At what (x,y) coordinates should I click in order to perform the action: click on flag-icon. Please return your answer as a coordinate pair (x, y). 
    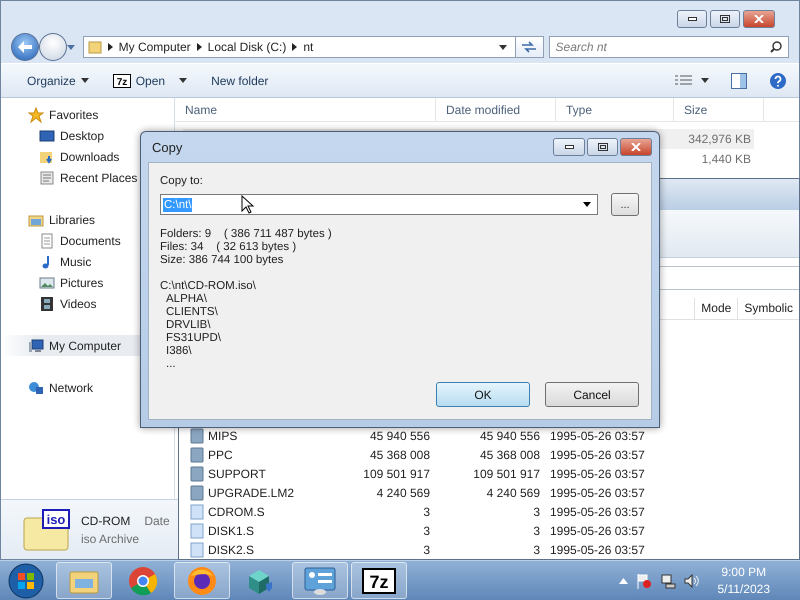
    Looking at the image, I should click on (644, 580).